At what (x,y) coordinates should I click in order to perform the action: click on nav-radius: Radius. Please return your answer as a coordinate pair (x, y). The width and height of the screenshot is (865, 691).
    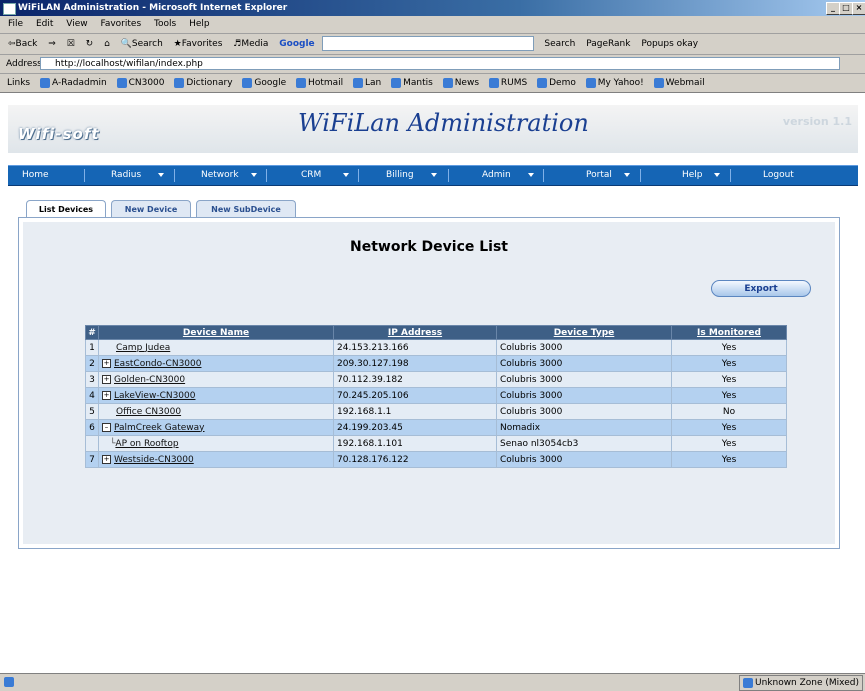
    Looking at the image, I should click on (126, 175).